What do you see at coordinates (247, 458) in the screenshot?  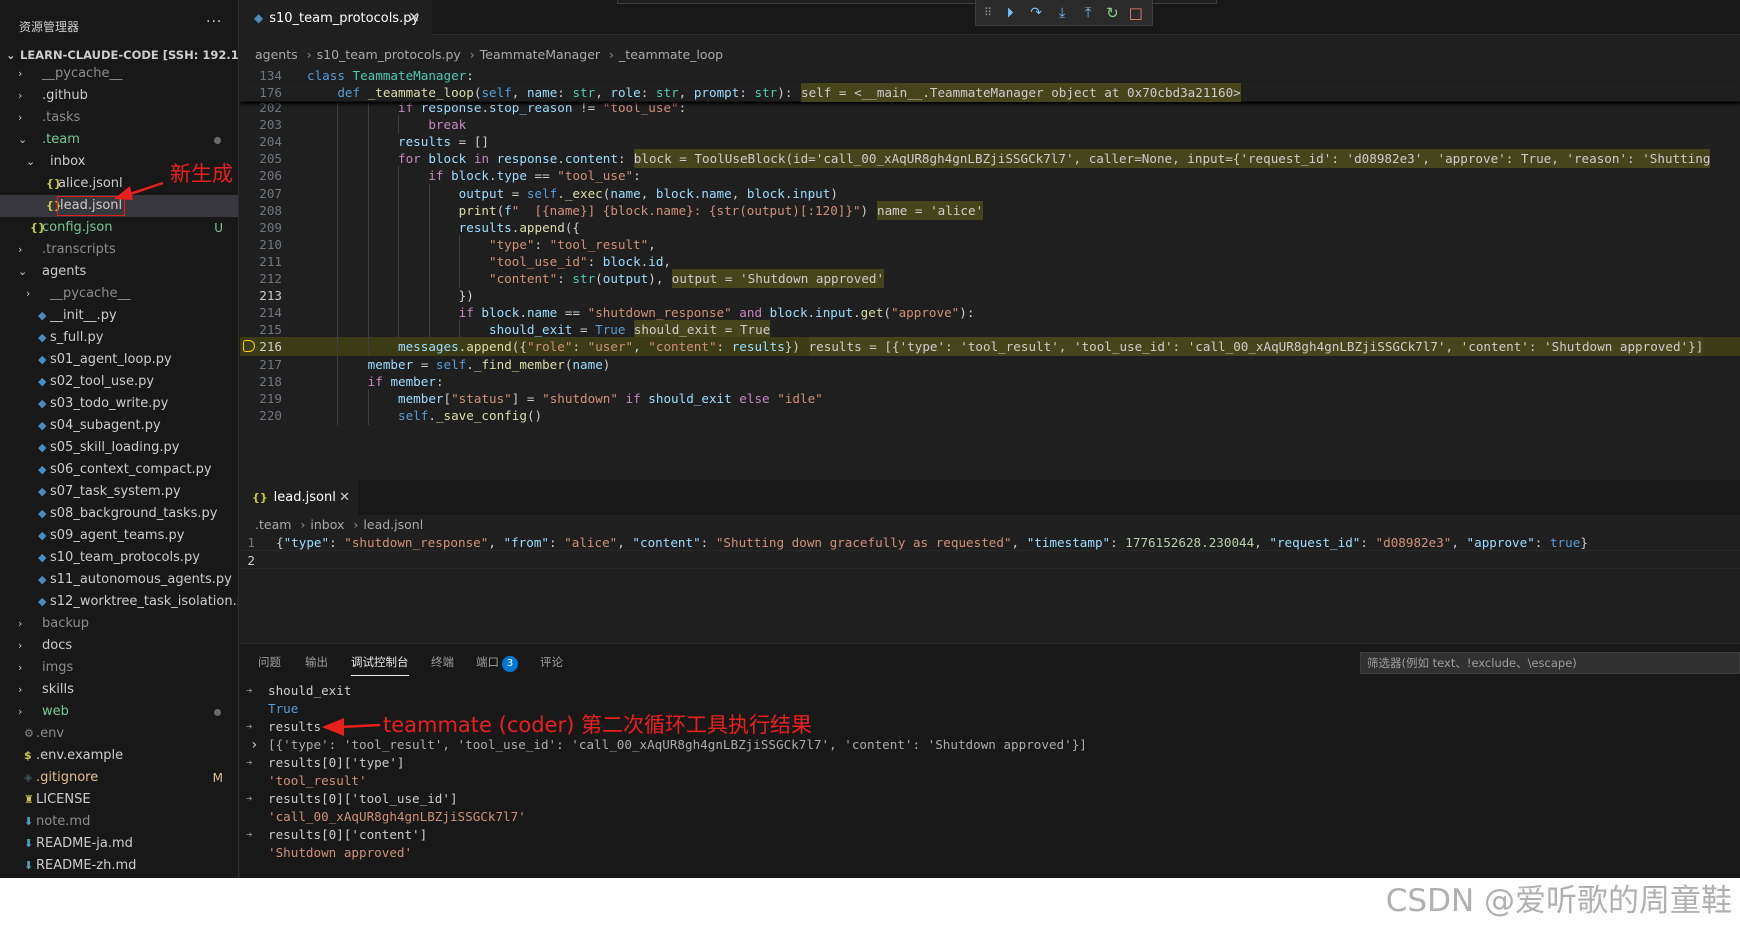 I see `annotation-arrows` at bounding box center [247, 458].